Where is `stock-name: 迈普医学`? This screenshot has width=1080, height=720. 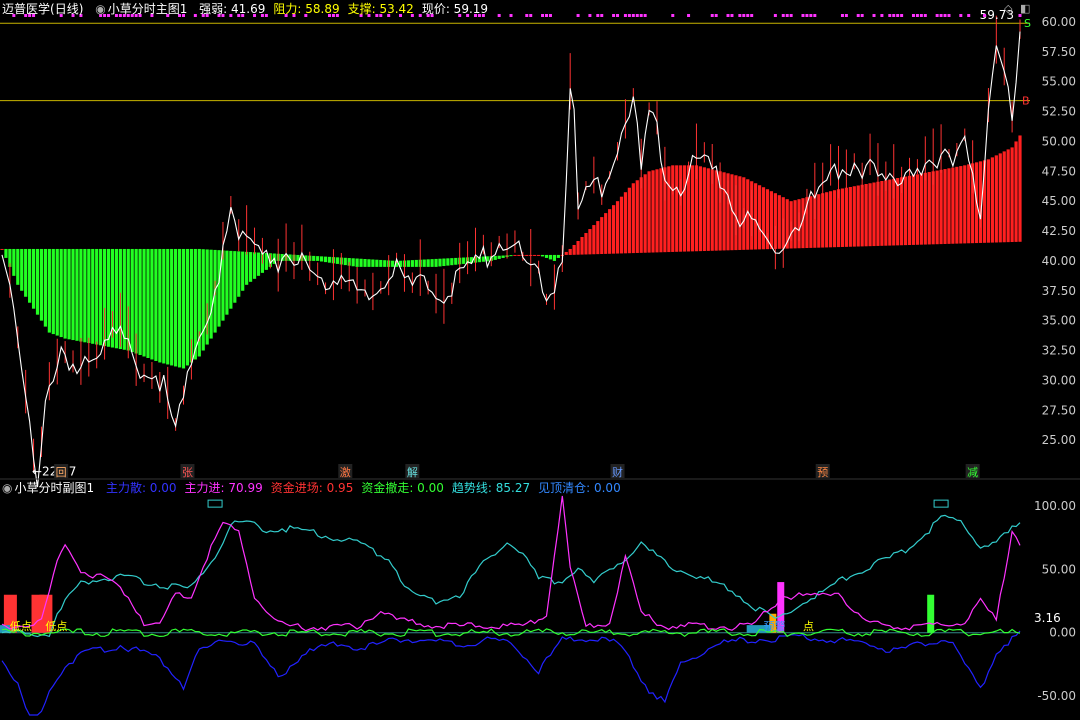
stock-name: 迈普医学 is located at coordinates (26, 9).